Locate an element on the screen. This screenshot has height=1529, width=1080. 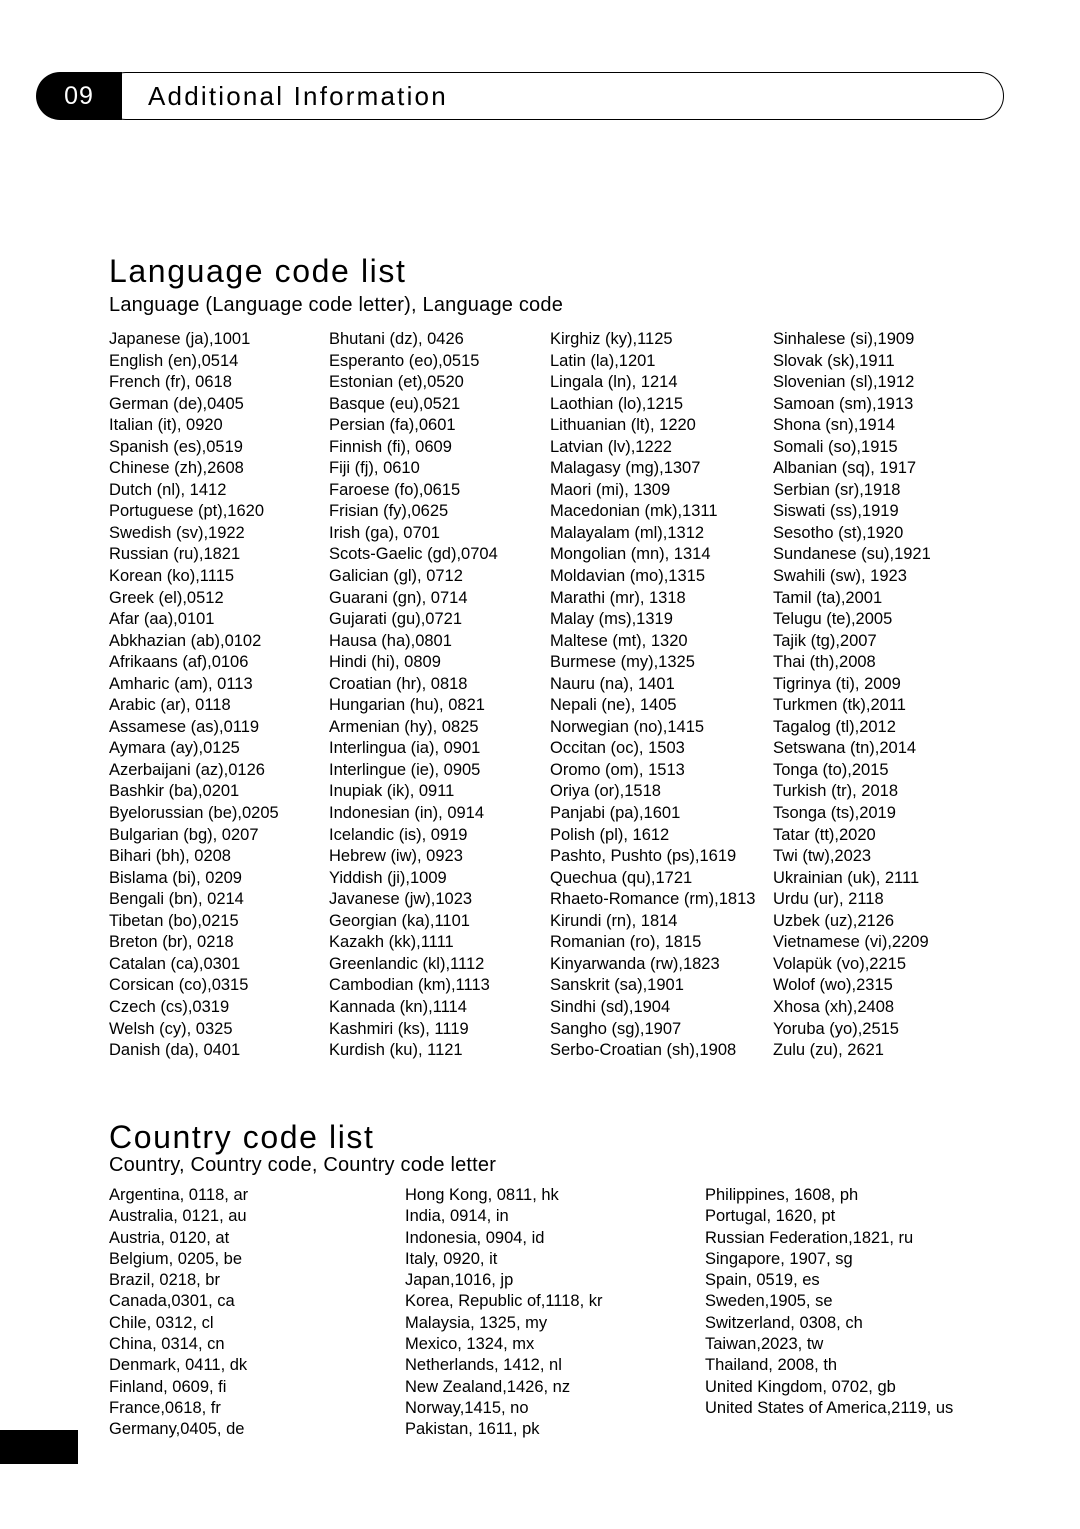
country-entry: Indonesia, 0904, id is located at coordinates (475, 1237).